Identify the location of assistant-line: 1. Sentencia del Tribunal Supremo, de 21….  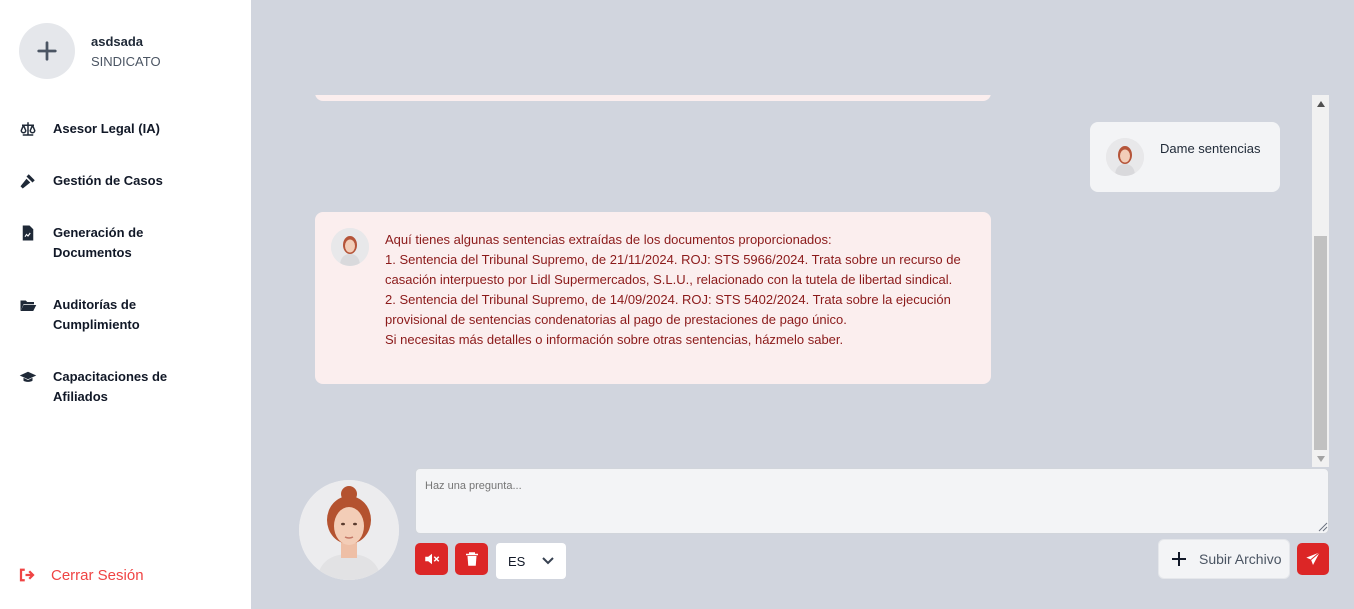
(673, 269).